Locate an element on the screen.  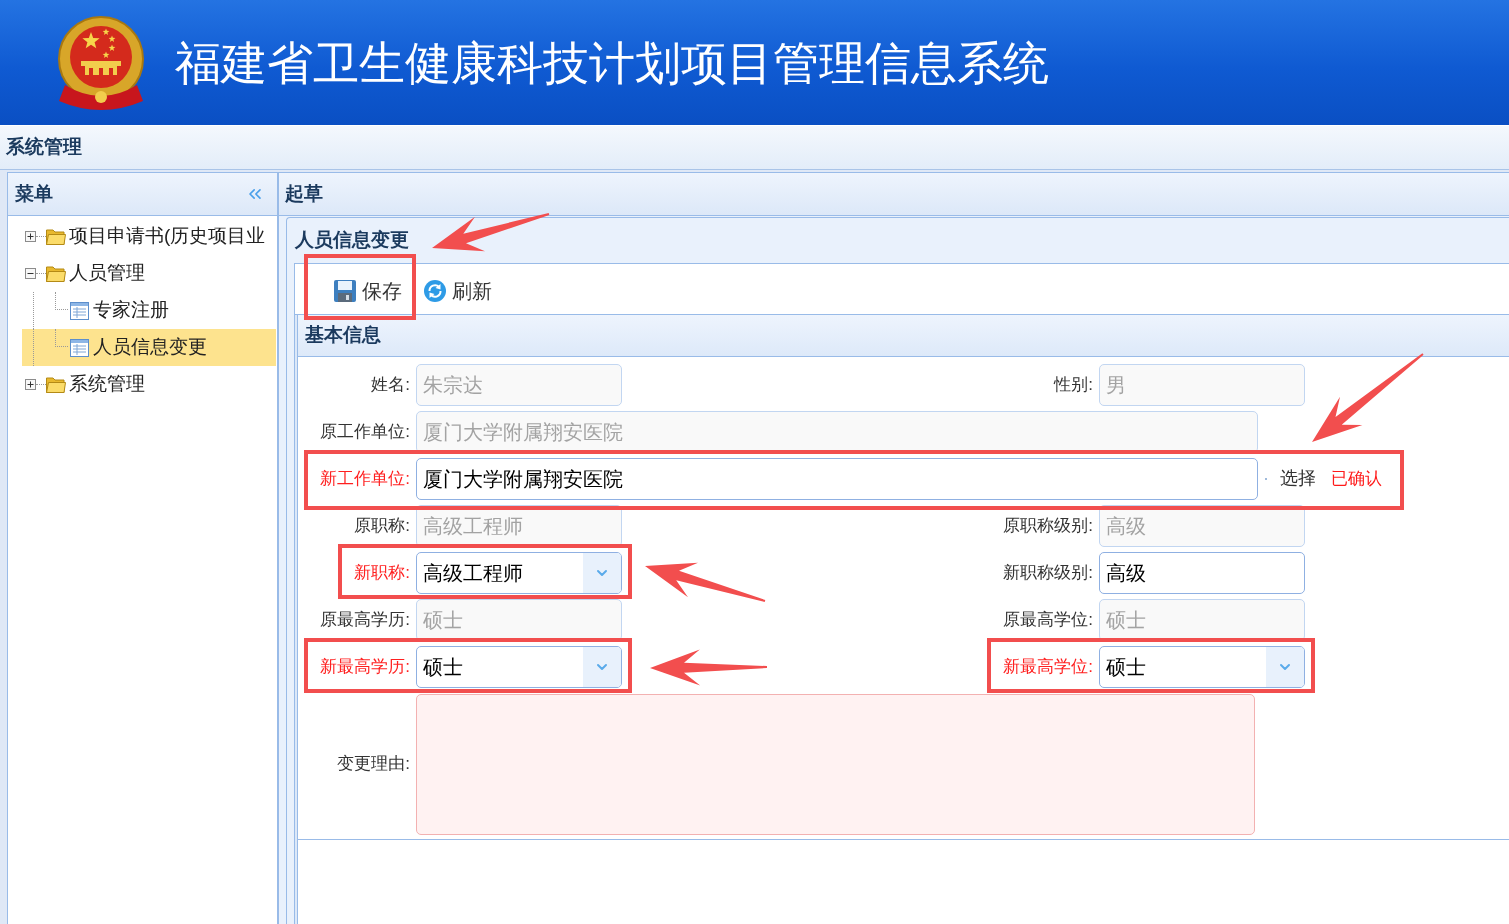
field-label: 新工作单位: is located at coordinates (365, 478).